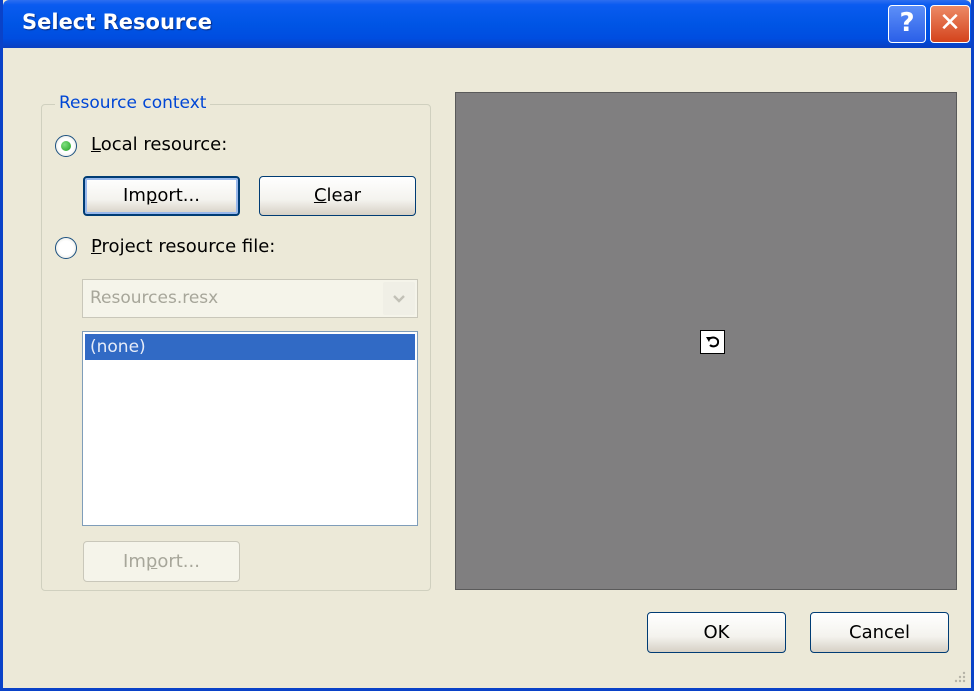 This screenshot has height=691, width=974. I want to click on chevron-down-icon, so click(399, 298).